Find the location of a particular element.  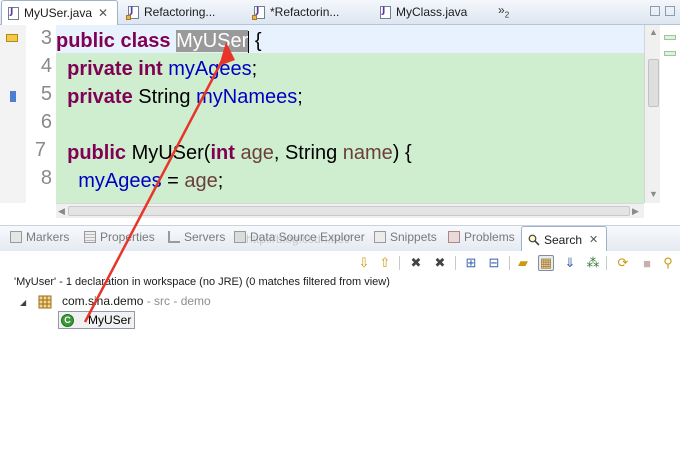

expand-all-button: ⊞ is located at coordinates (471, 263).